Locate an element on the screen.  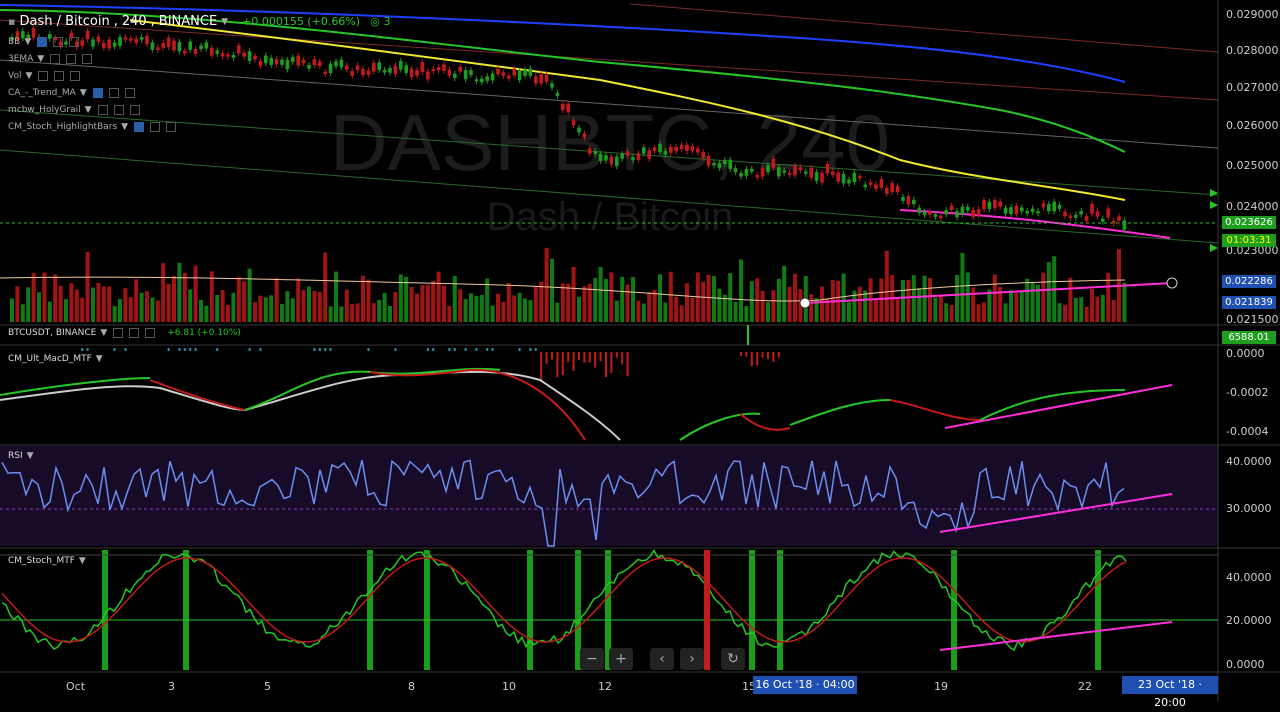
macd-axis-label: -0.0002 is located at coordinates (1247, 392).